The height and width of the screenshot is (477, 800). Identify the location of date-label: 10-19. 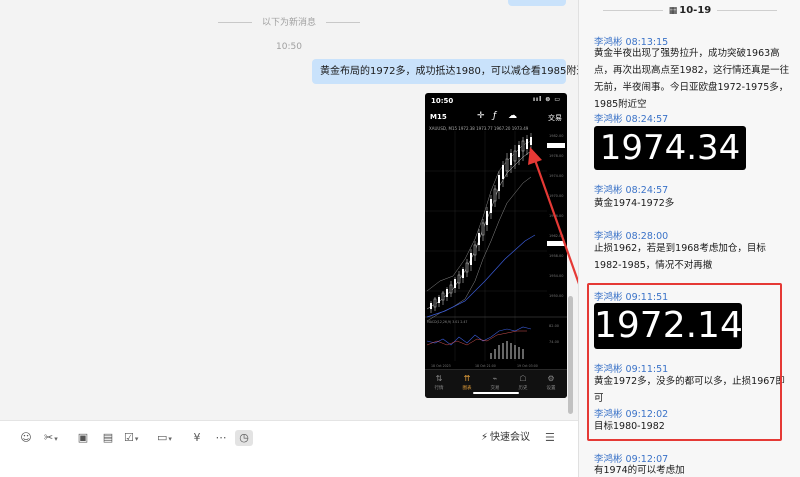
(695, 10).